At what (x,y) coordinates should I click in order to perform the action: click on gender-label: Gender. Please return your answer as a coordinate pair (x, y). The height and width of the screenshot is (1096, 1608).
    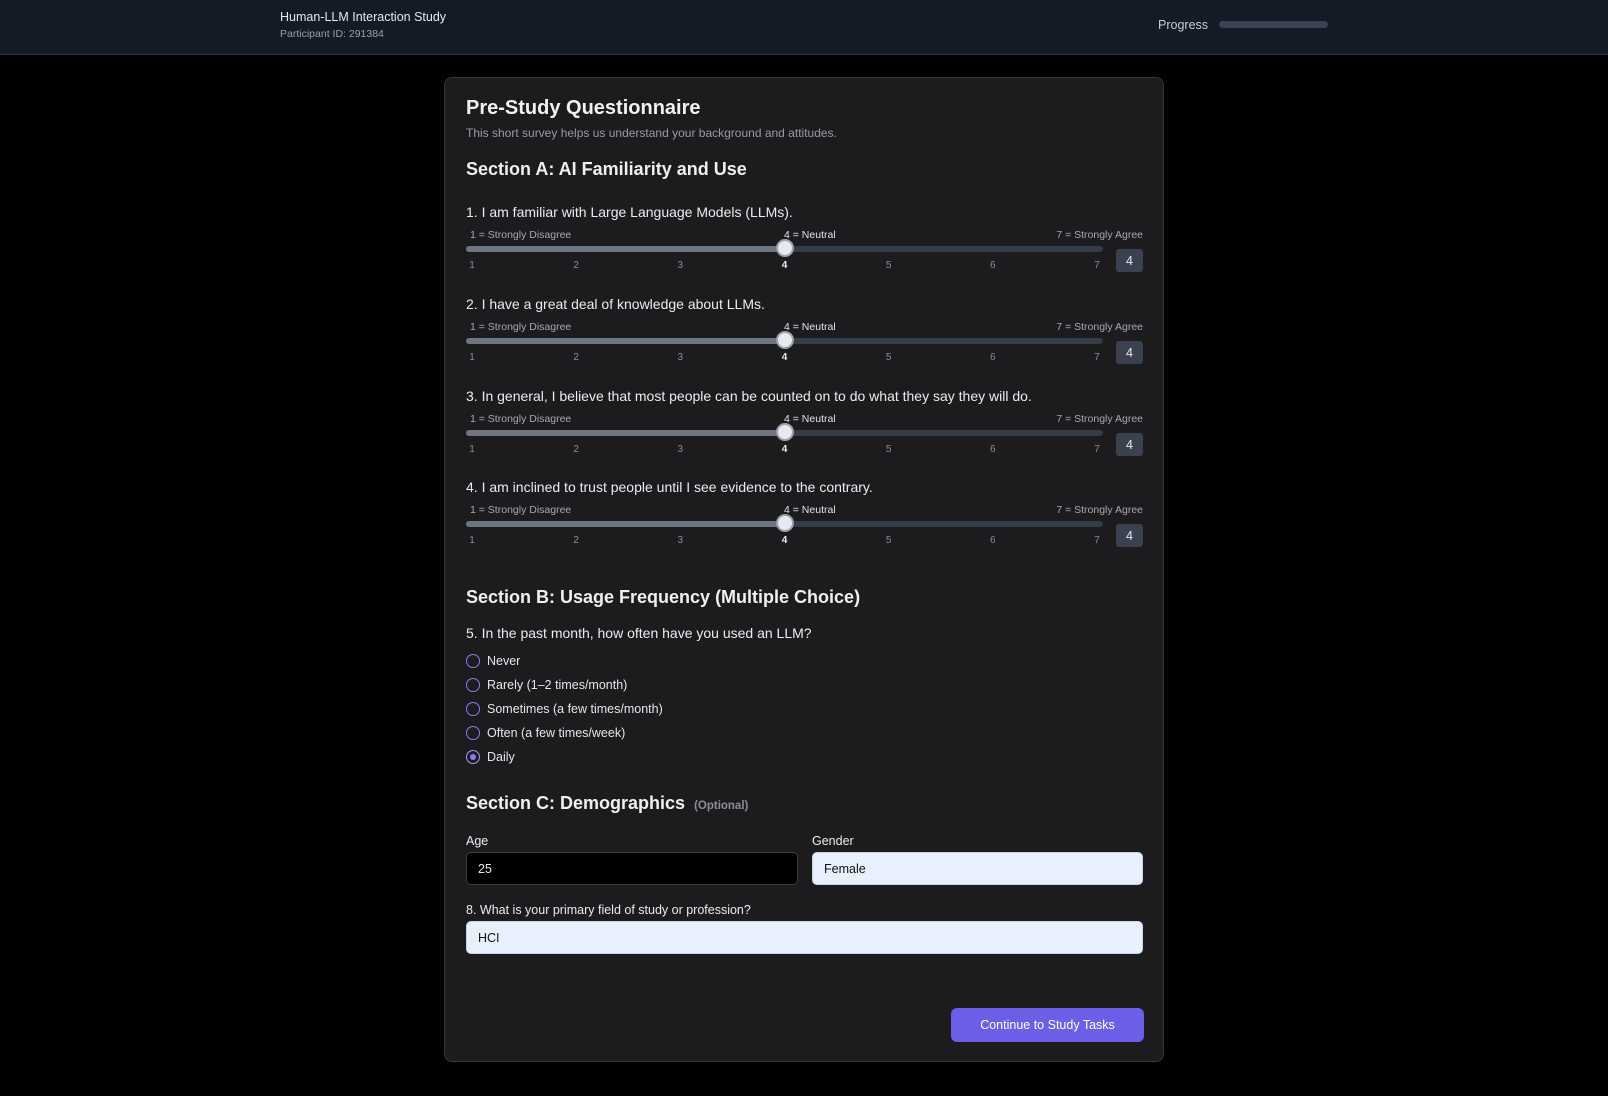
    Looking at the image, I should click on (833, 841).